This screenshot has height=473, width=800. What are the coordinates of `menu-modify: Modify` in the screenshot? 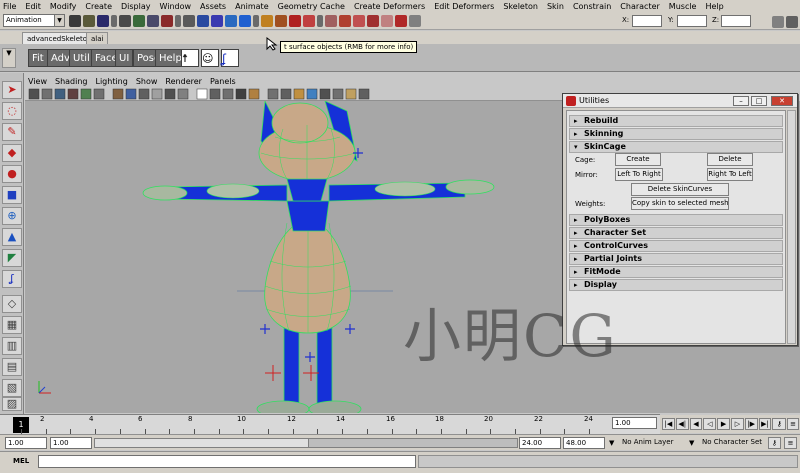 It's located at (63, 6).